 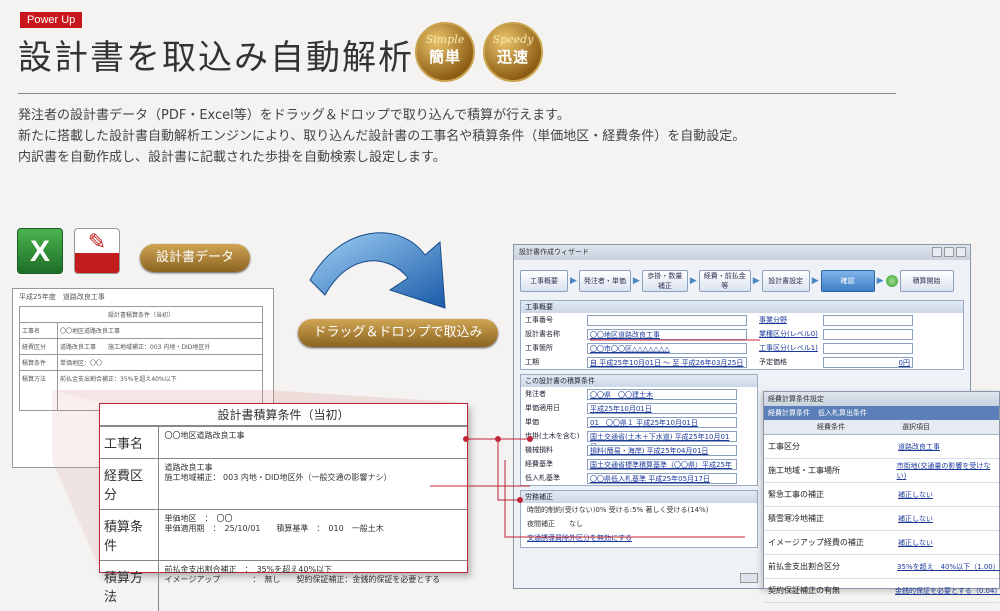 I want to click on step-expenses: 経費・前払金等, so click(x=725, y=281).